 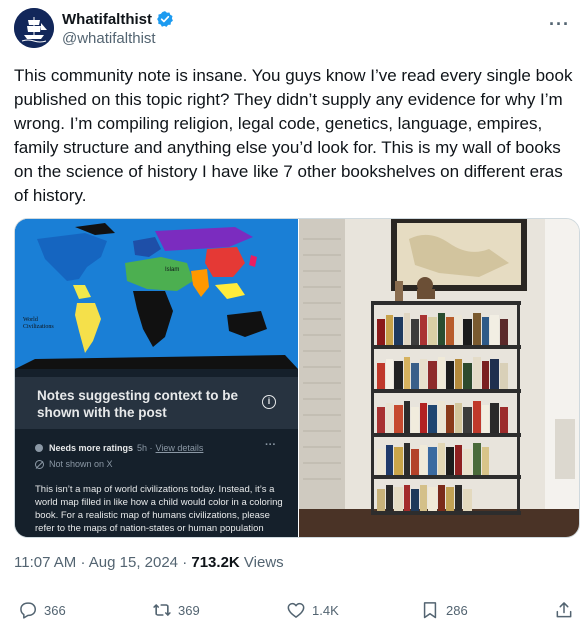 I want to click on like-button: 1.4K, so click(x=312, y=610).